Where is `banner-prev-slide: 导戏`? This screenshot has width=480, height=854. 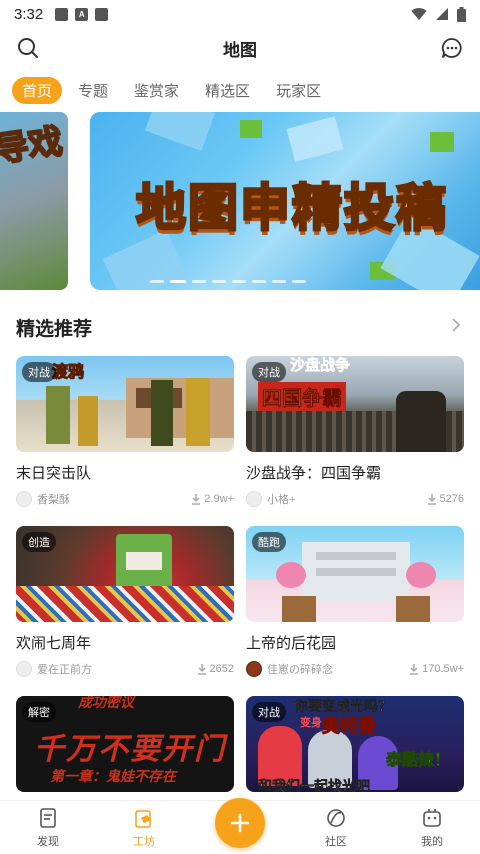 banner-prev-slide: 导戏 is located at coordinates (34, 201).